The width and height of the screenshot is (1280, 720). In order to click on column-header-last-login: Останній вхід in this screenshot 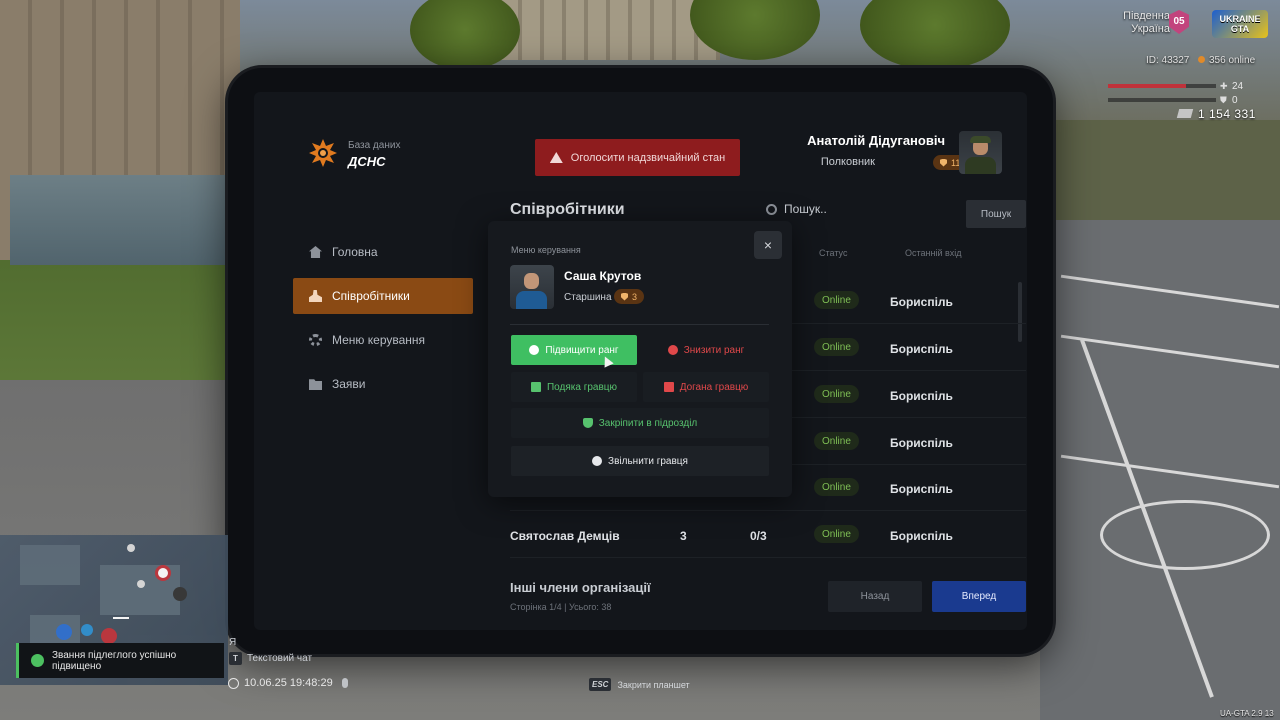, I will do `click(933, 253)`.